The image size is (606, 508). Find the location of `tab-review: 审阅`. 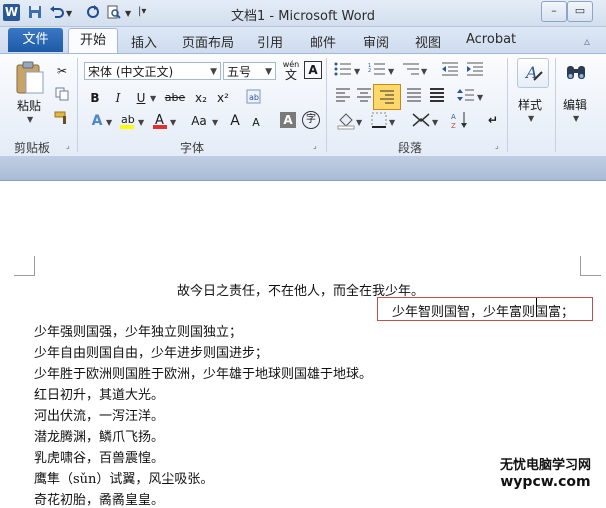

tab-review: 审阅 is located at coordinates (376, 41).